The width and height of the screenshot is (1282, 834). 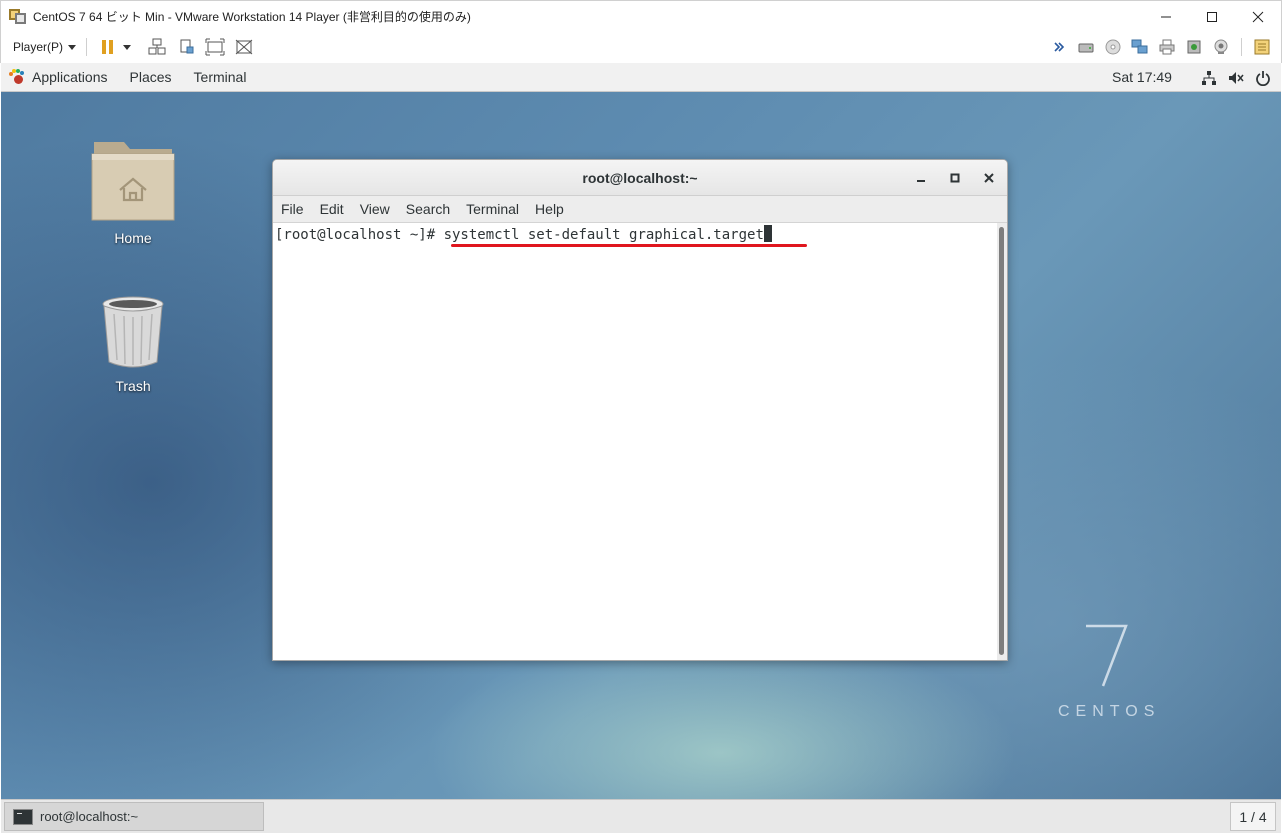 I want to click on desktop-icon-home: Home, so click(x=133, y=192).